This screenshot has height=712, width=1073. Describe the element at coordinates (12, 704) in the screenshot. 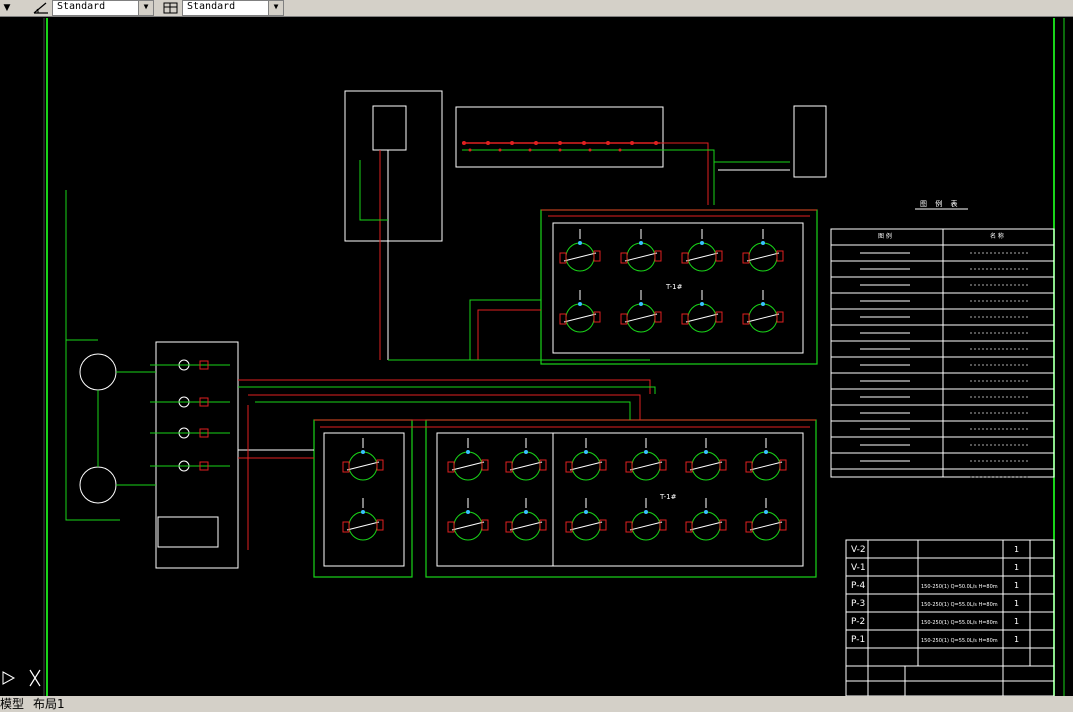

I see `tab-model: 模型` at that location.